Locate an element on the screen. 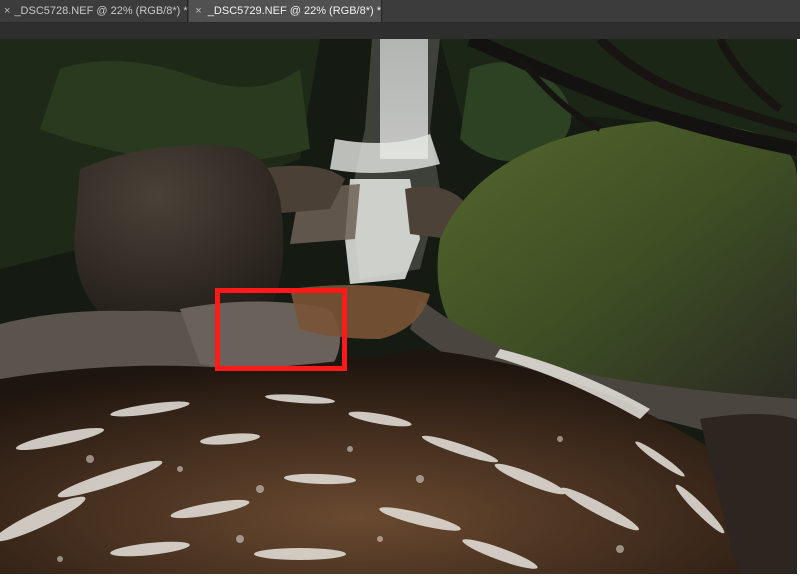  tab-dsc5728: × _DSC5728.NEF @ 22% (RGB/8*) * is located at coordinates (94, 11).